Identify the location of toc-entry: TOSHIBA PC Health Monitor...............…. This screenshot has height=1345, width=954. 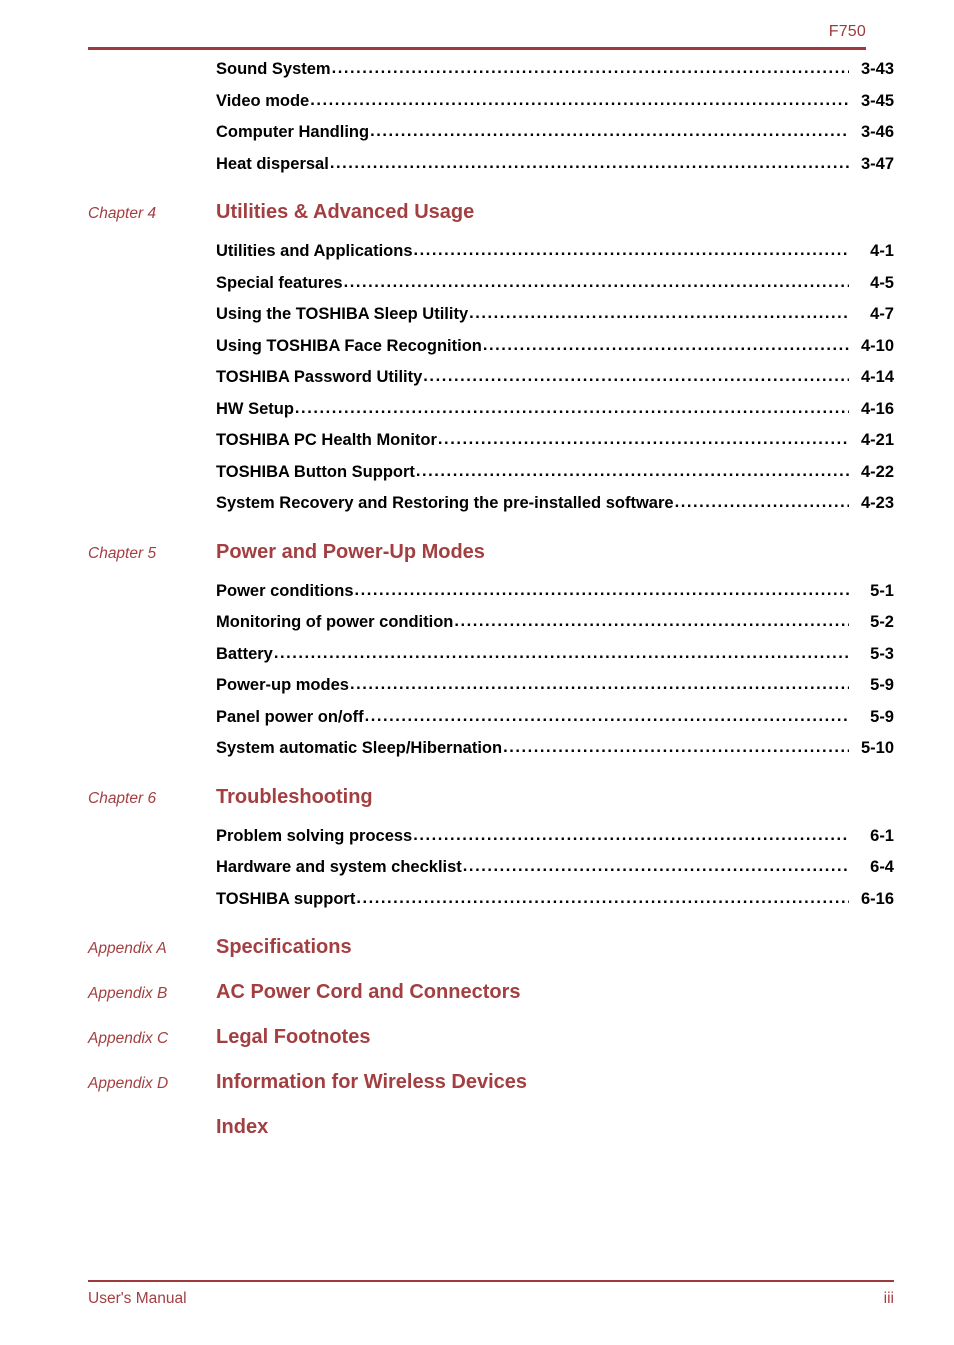
(491, 445).